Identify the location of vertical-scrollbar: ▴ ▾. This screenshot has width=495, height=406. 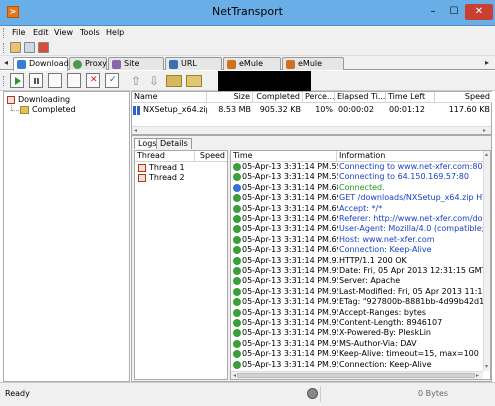
(486, 261).